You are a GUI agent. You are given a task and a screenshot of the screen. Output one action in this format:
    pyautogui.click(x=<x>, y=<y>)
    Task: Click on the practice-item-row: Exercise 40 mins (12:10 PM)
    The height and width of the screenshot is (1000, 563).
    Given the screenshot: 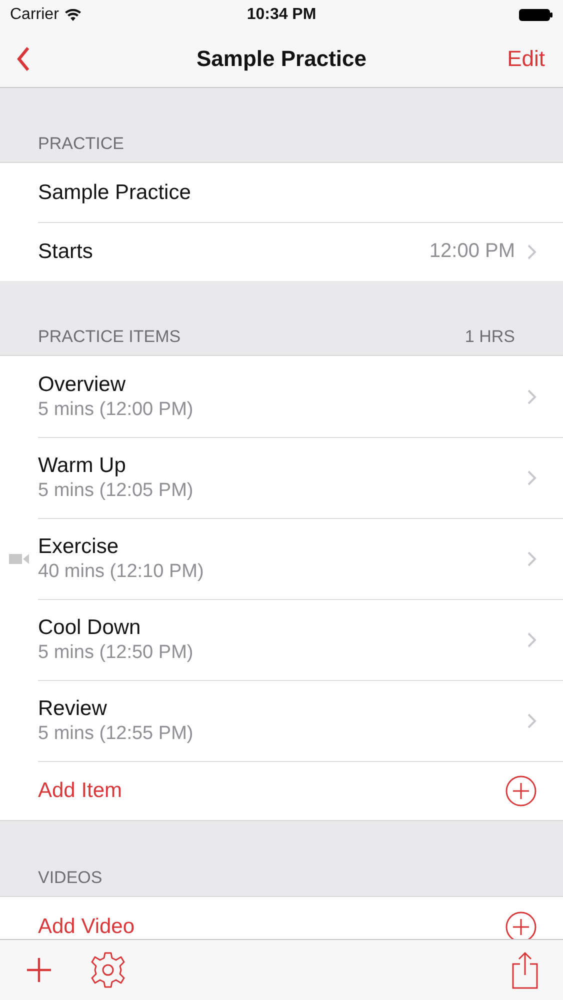 What is the action you would take?
    pyautogui.click(x=281, y=558)
    